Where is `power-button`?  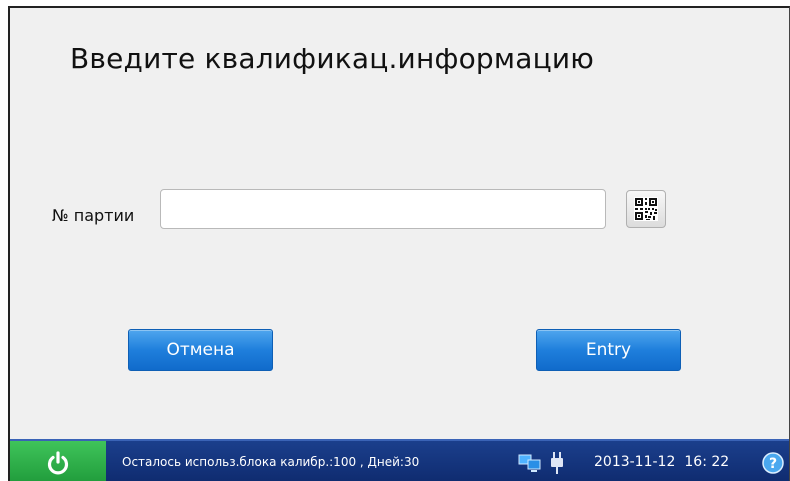 power-button is located at coordinates (58, 461).